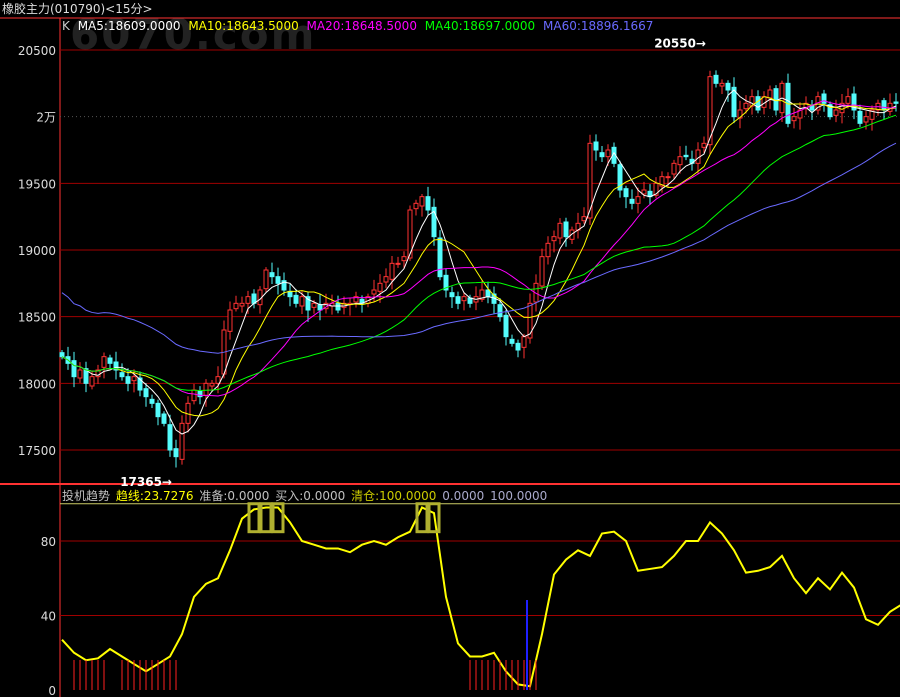 Image resolution: width=900 pixels, height=697 pixels. What do you see at coordinates (37, 251) in the screenshot?
I see `y-tick-label: 19000` at bounding box center [37, 251].